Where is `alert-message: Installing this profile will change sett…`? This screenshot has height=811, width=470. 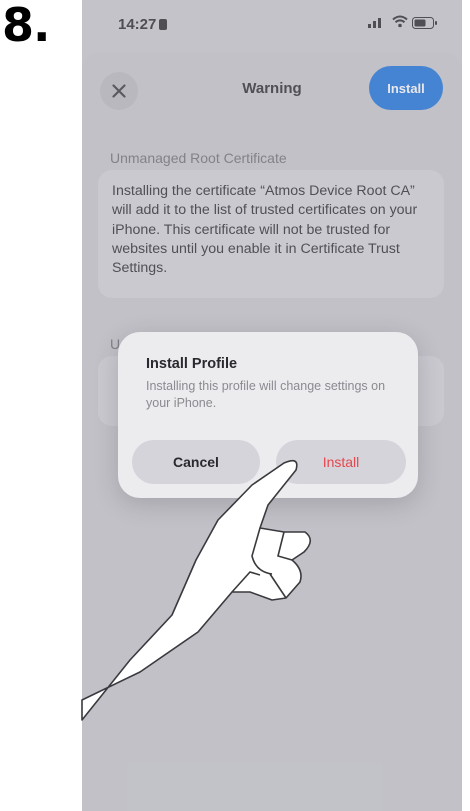
alert-message: Installing this profile will change sett… is located at coordinates (266, 394).